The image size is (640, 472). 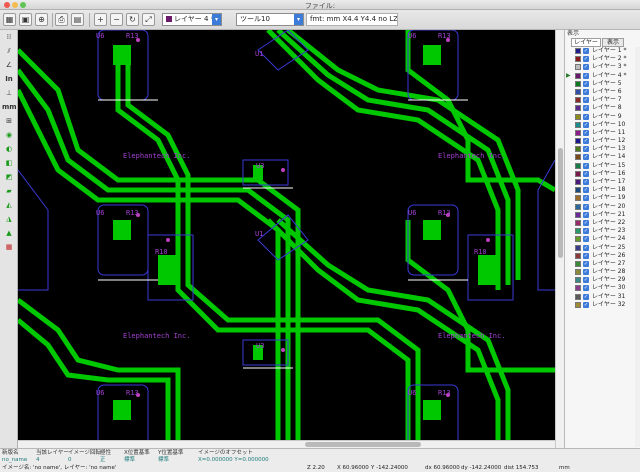 I want to click on layer-green-icon: ▰, so click(x=9, y=191).